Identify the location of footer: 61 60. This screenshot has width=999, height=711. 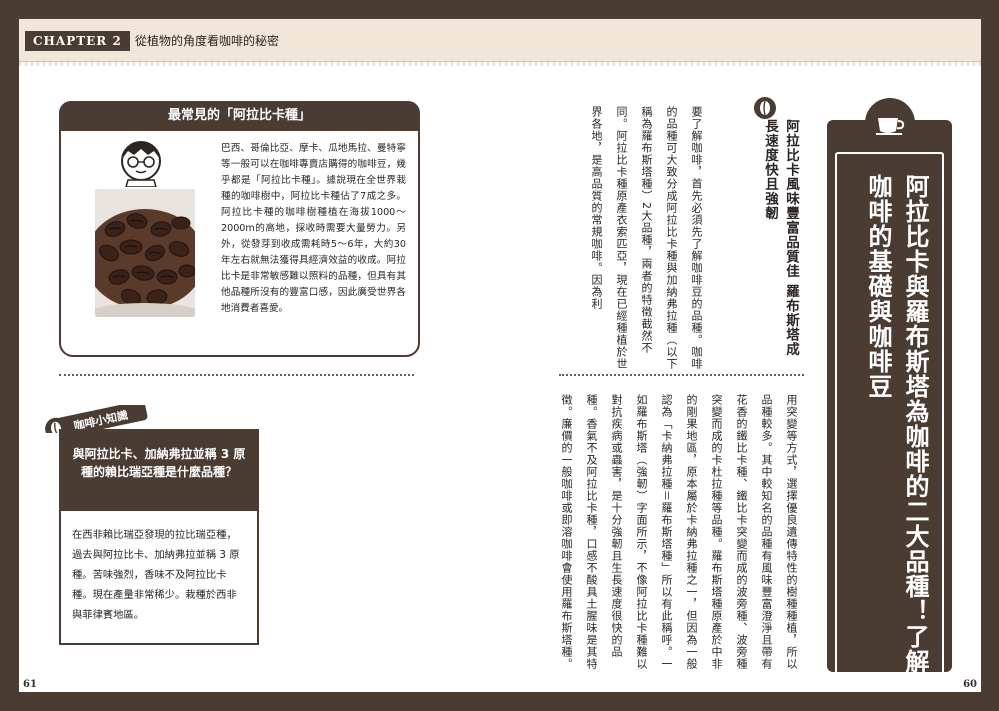
(500, 685).